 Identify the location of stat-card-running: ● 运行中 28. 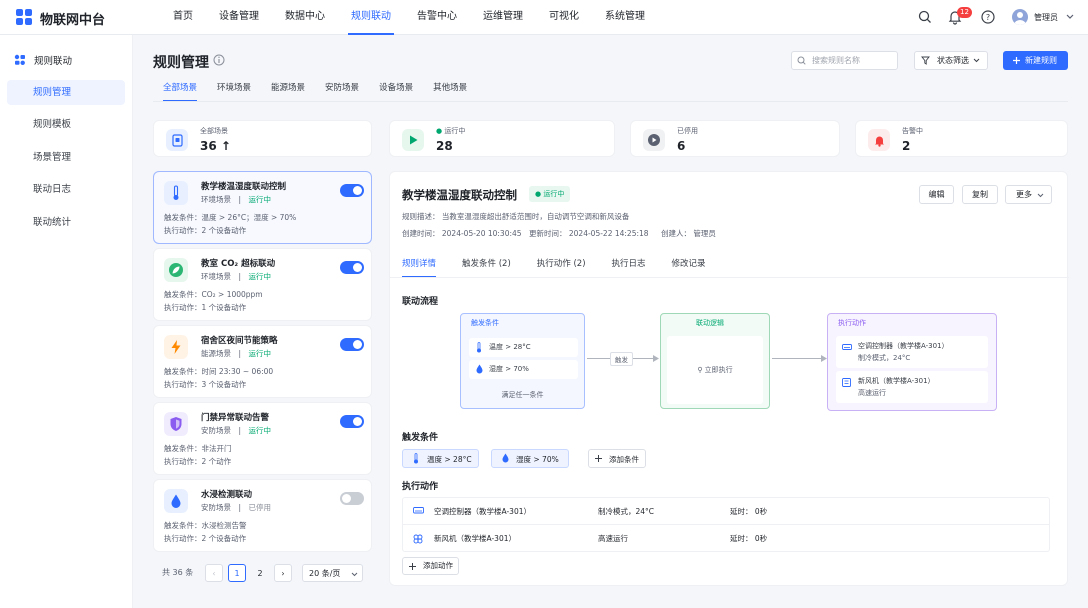
(502, 138).